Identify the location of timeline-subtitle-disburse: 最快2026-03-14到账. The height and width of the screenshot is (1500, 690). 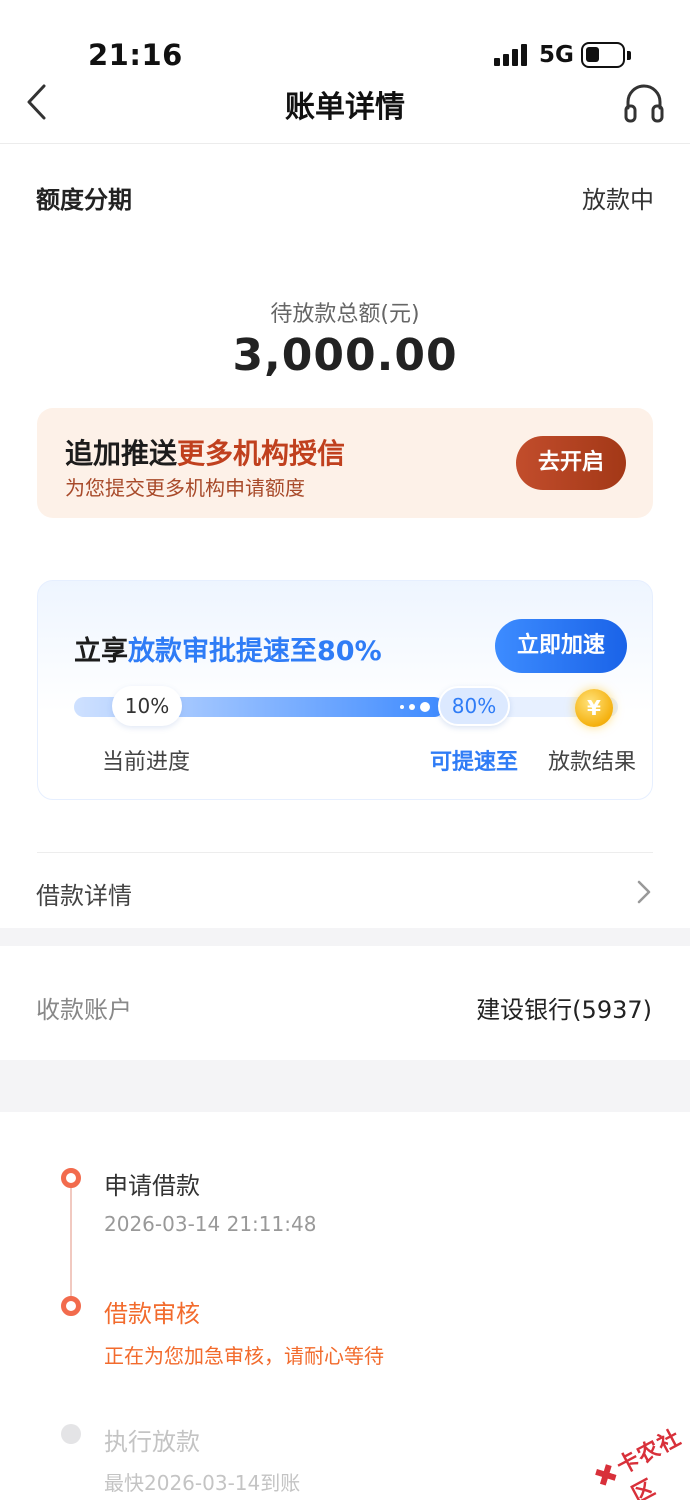
(202, 1483).